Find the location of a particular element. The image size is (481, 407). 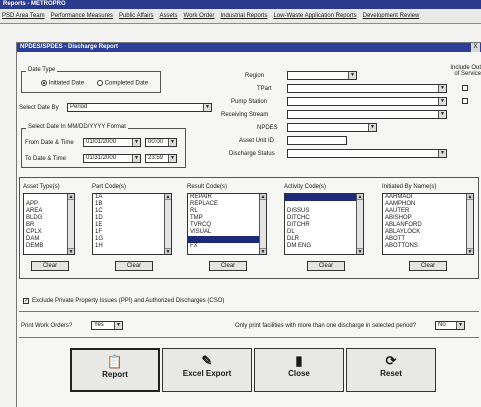

completed-date-option: Completed Date is located at coordinates (122, 83).